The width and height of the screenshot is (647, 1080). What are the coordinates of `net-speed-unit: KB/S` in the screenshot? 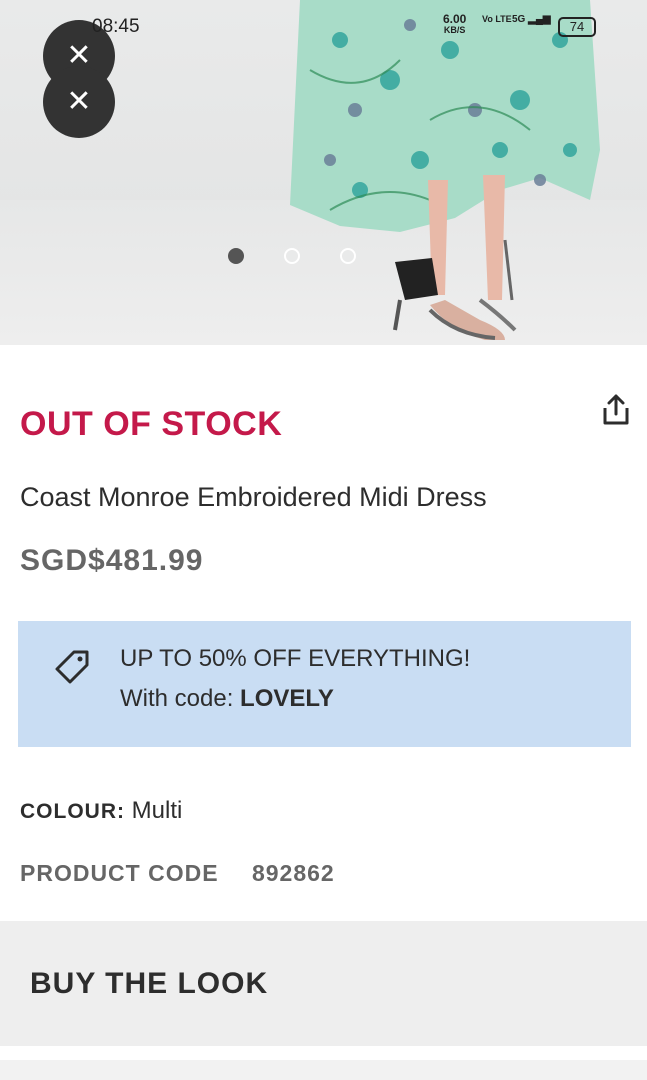 It's located at (454, 30).